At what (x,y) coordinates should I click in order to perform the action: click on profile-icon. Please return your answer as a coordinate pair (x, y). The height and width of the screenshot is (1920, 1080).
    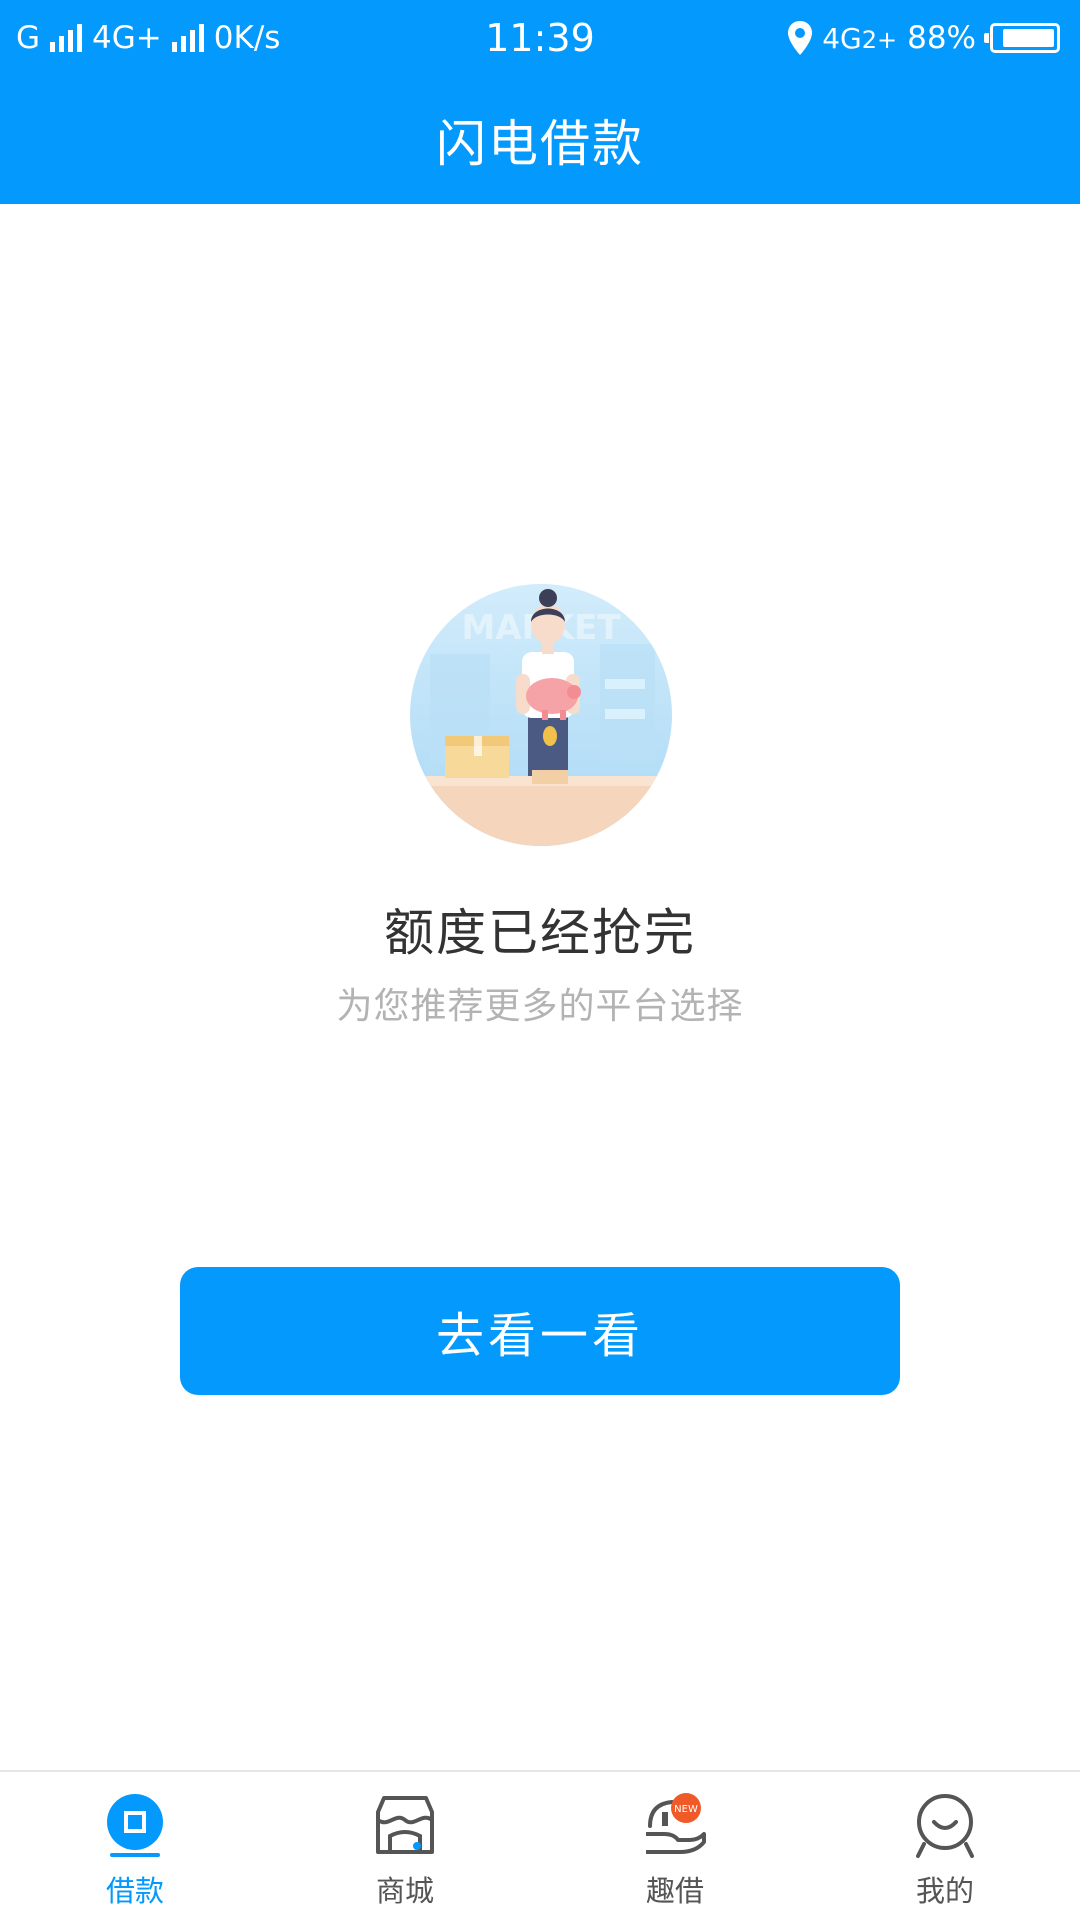
    Looking at the image, I should click on (945, 1825).